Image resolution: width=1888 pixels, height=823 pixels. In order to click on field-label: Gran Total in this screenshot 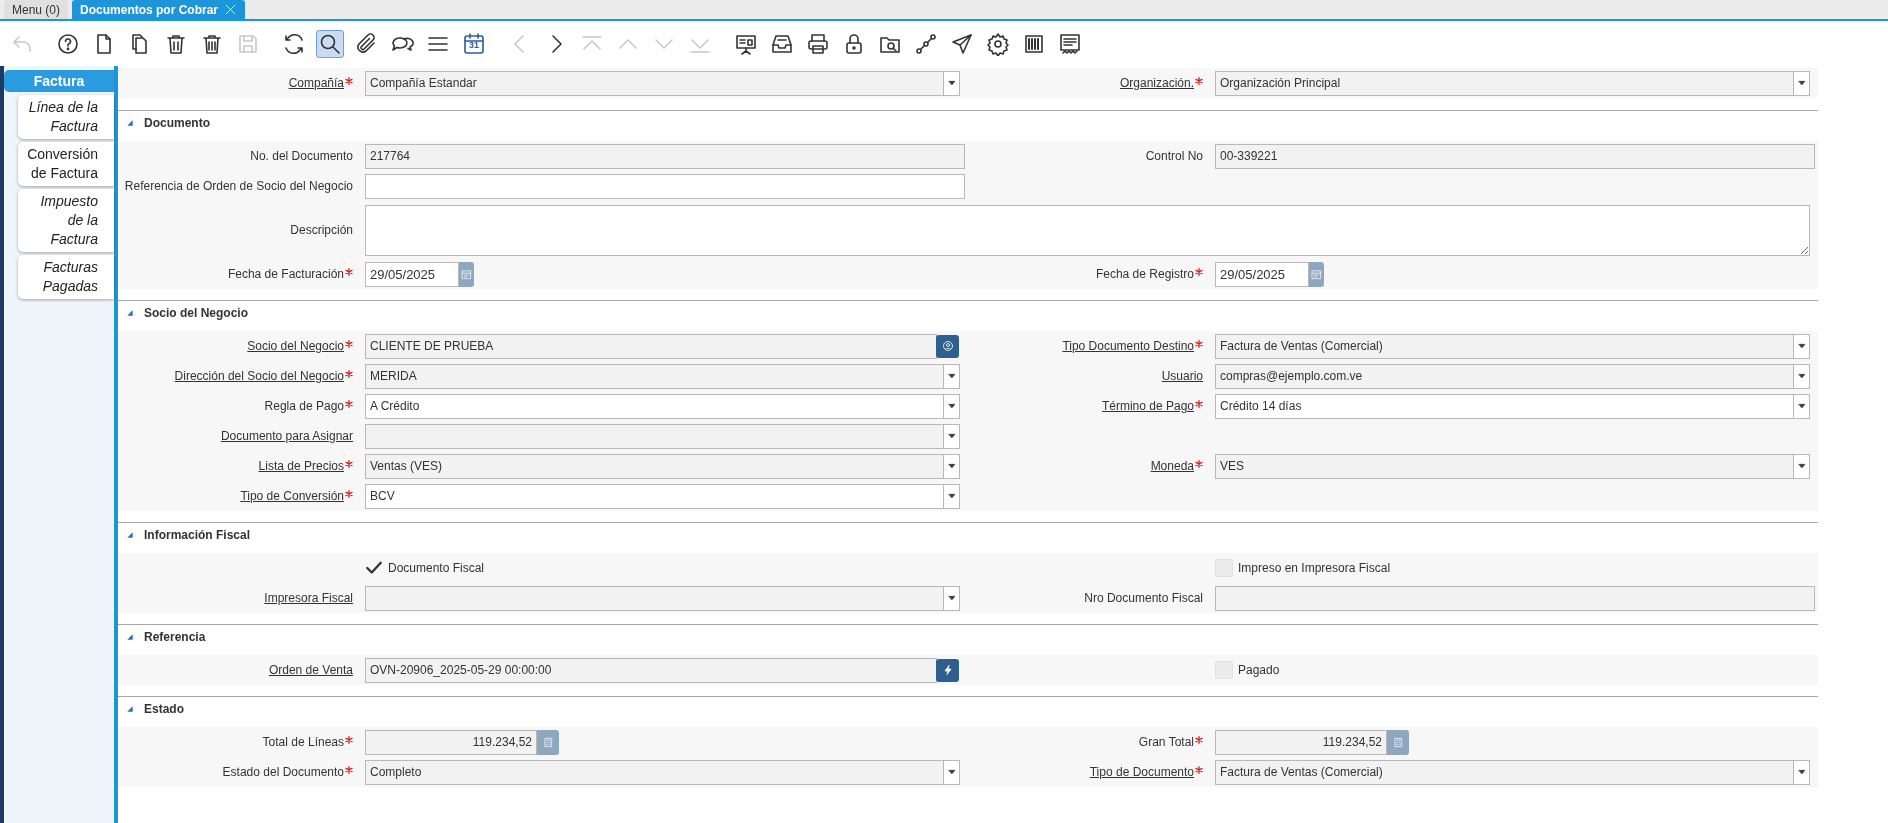, I will do `click(1166, 742)`.